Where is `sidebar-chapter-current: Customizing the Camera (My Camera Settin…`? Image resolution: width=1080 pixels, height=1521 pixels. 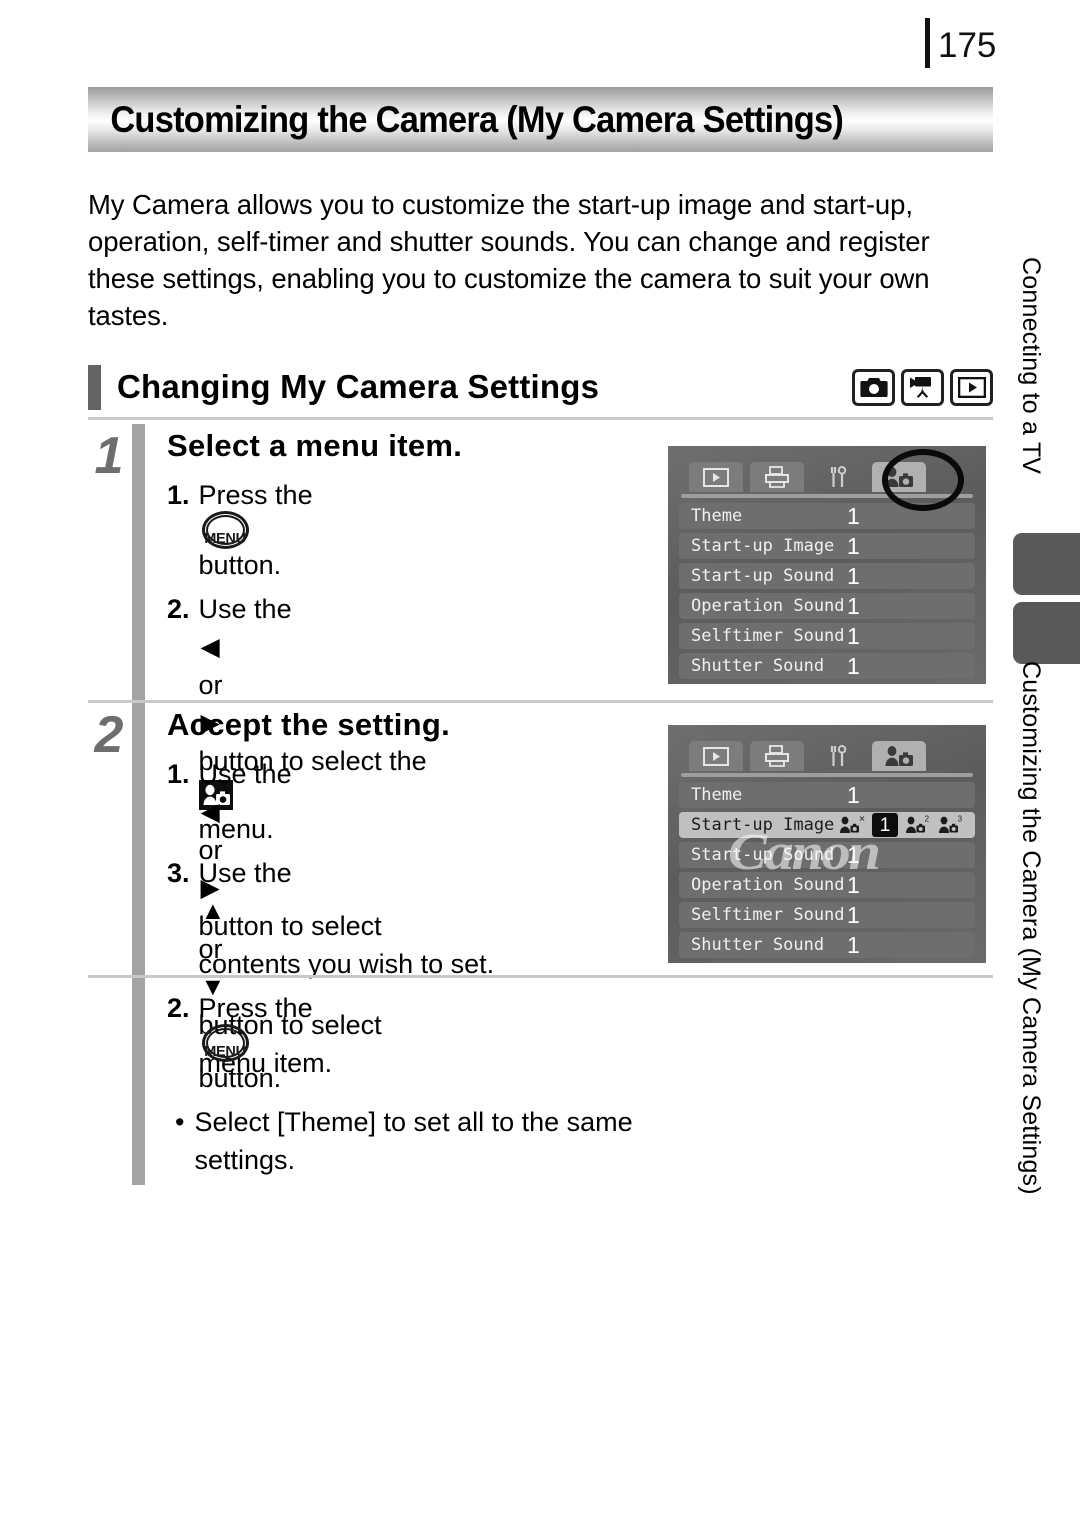 sidebar-chapter-current: Customizing the Camera (My Camera Settin… is located at coordinates (1031, 928).